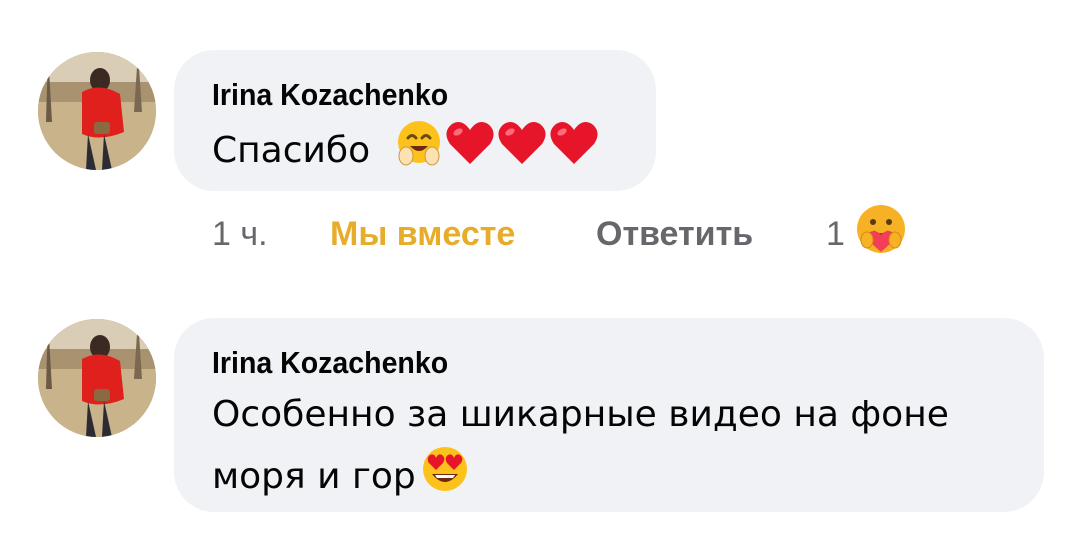 This screenshot has height=556, width=1080. I want to click on comment-text: Спасибо, so click(414, 152).